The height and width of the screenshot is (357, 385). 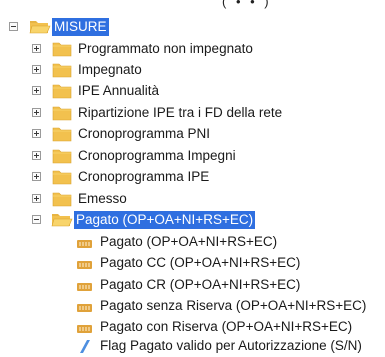 I want to click on tree-folder-cronoprogramma-ipe: Cronoprogramma IPE, so click(x=192, y=177).